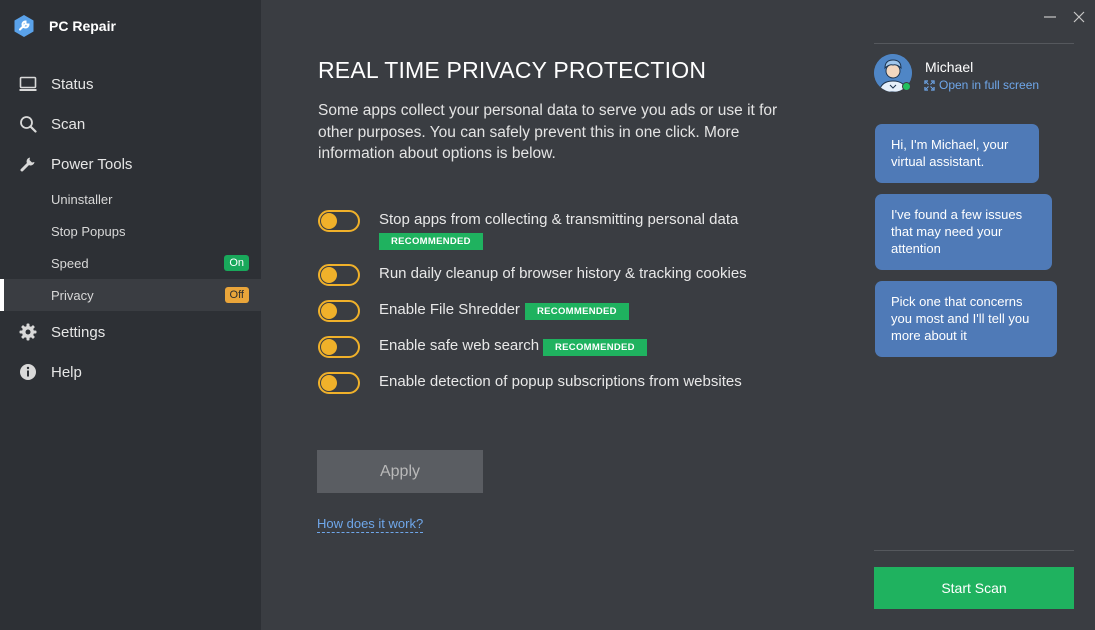  I want to click on sidebar-item-help: Help, so click(130, 372).